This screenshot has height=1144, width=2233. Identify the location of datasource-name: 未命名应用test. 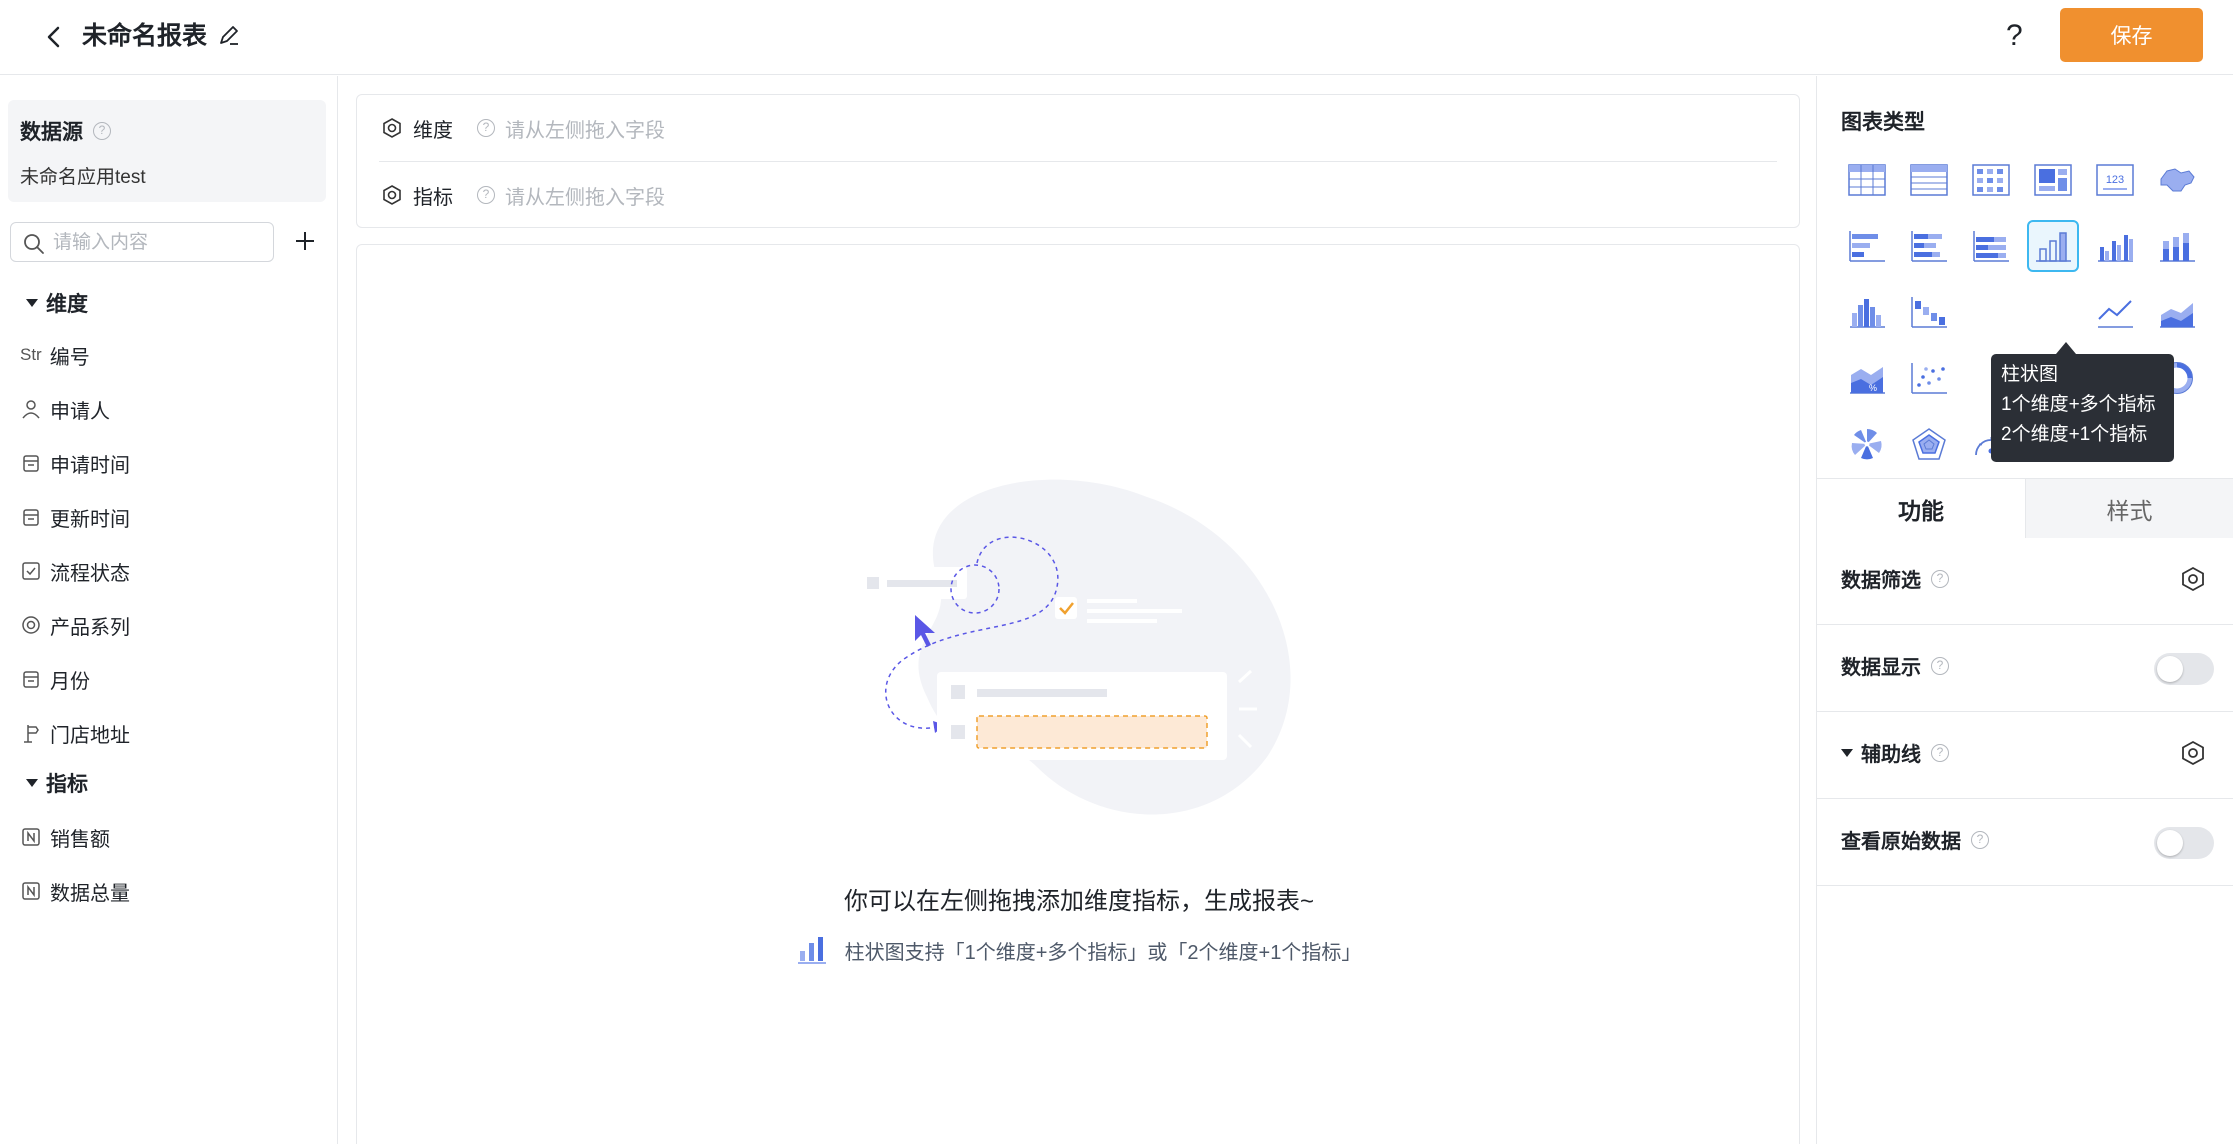
(83, 175).